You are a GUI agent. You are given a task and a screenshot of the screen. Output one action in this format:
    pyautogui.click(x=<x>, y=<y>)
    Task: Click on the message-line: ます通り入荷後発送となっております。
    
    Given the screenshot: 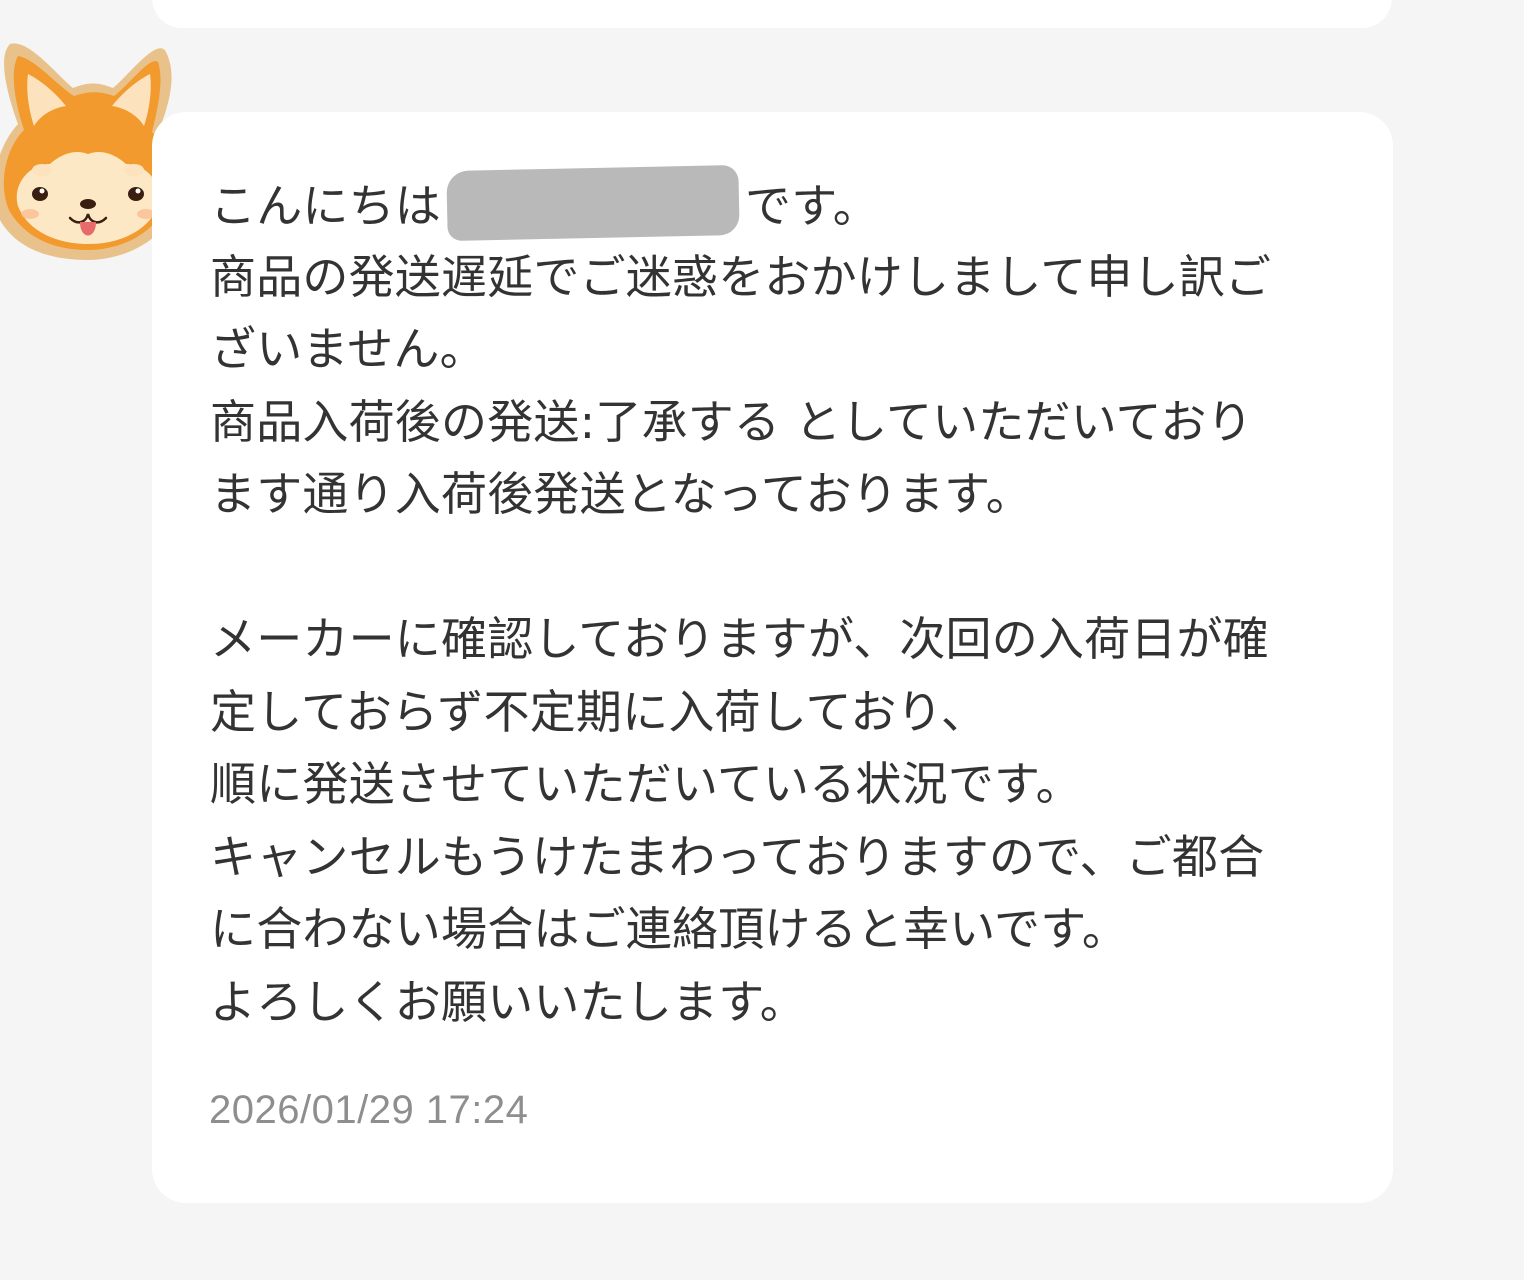 What is the action you would take?
    pyautogui.click(x=621, y=494)
    